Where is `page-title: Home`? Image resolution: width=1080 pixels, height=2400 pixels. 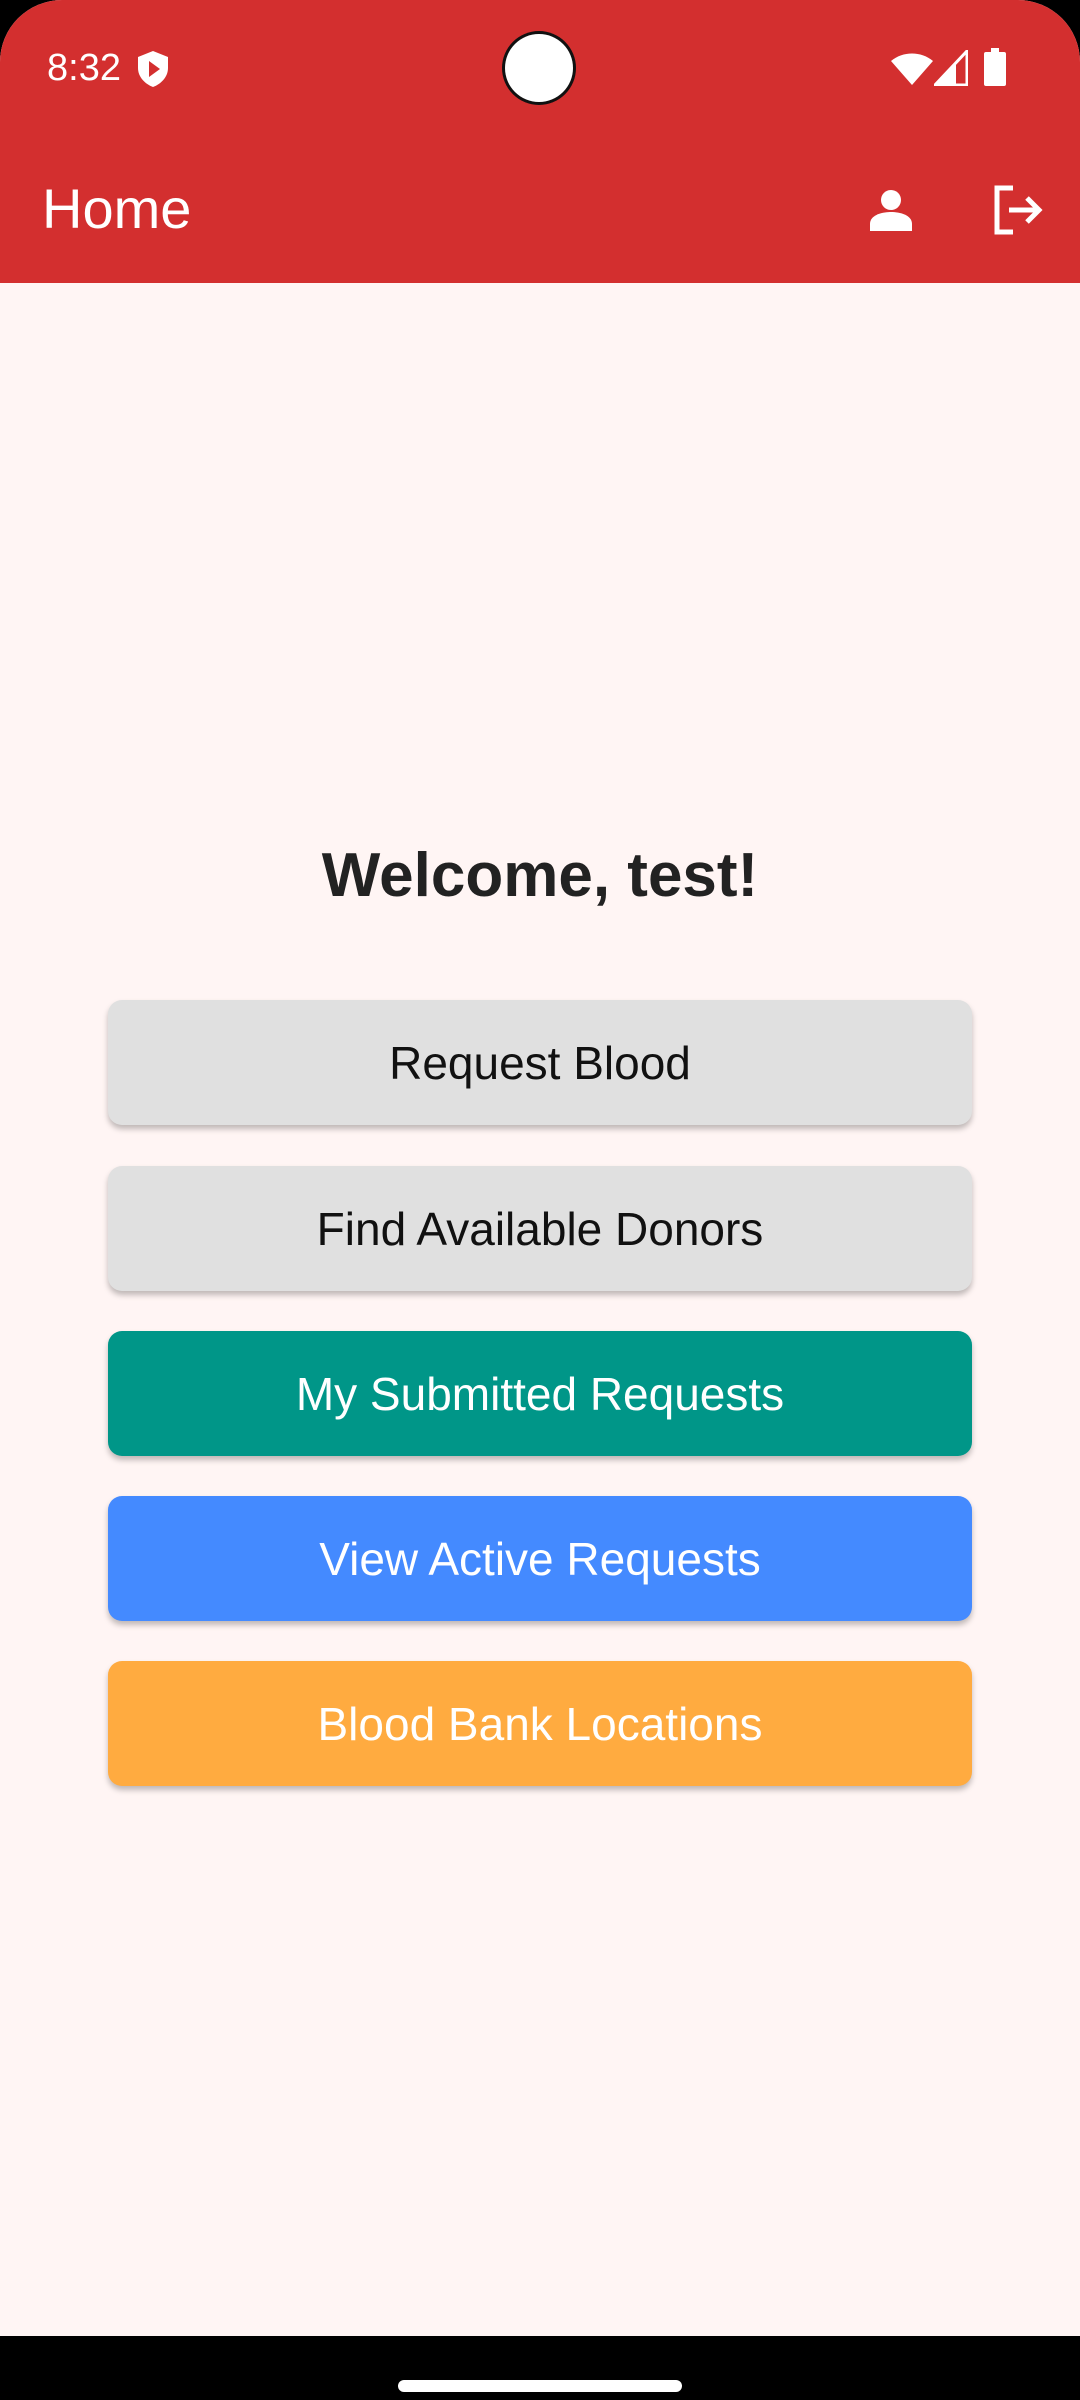
page-title: Home is located at coordinates (117, 208).